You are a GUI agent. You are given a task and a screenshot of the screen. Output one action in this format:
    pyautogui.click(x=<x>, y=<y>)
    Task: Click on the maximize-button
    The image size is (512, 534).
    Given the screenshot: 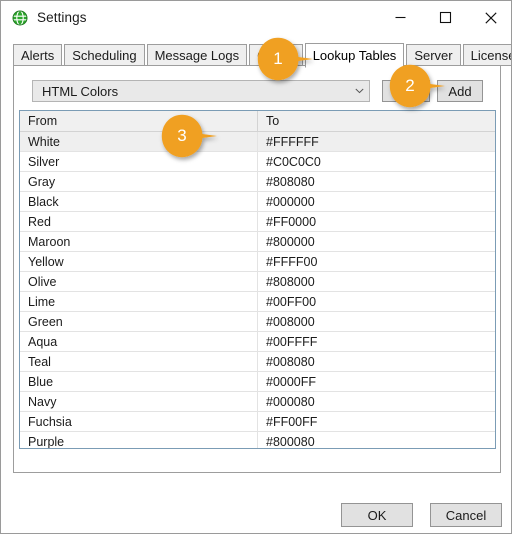 What is the action you would take?
    pyautogui.click(x=445, y=17)
    